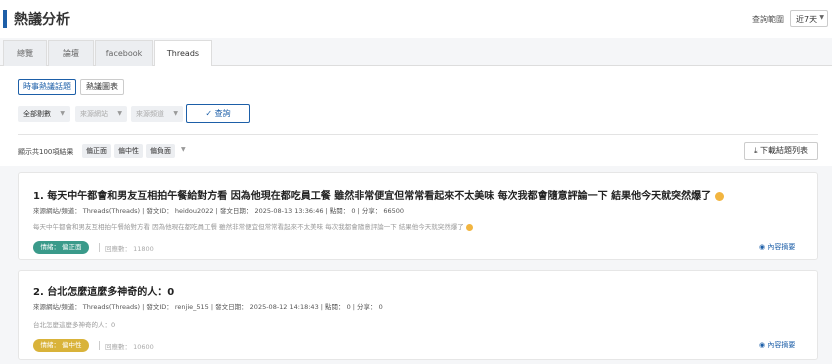 The height and width of the screenshot is (364, 832). What do you see at coordinates (129, 347) in the screenshot?
I see `reply-count: 回應數： 10600` at bounding box center [129, 347].